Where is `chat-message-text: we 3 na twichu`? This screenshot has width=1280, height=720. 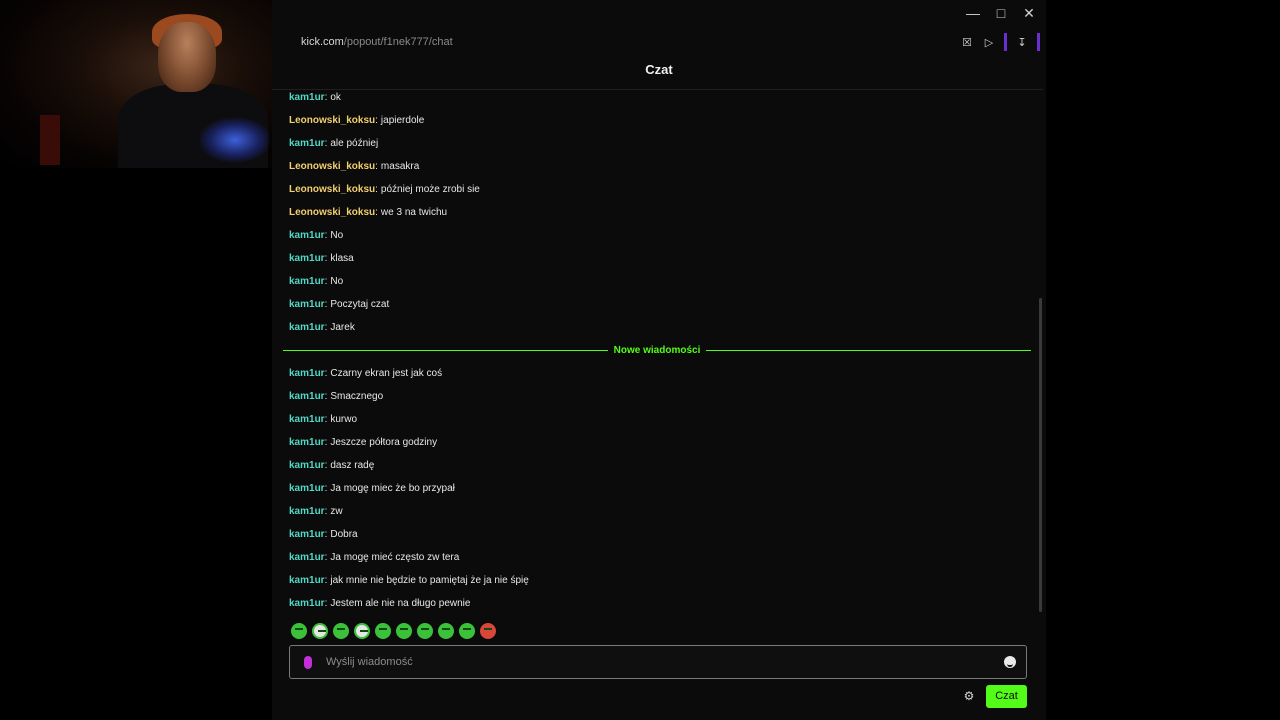 chat-message-text: we 3 na twichu is located at coordinates (414, 212).